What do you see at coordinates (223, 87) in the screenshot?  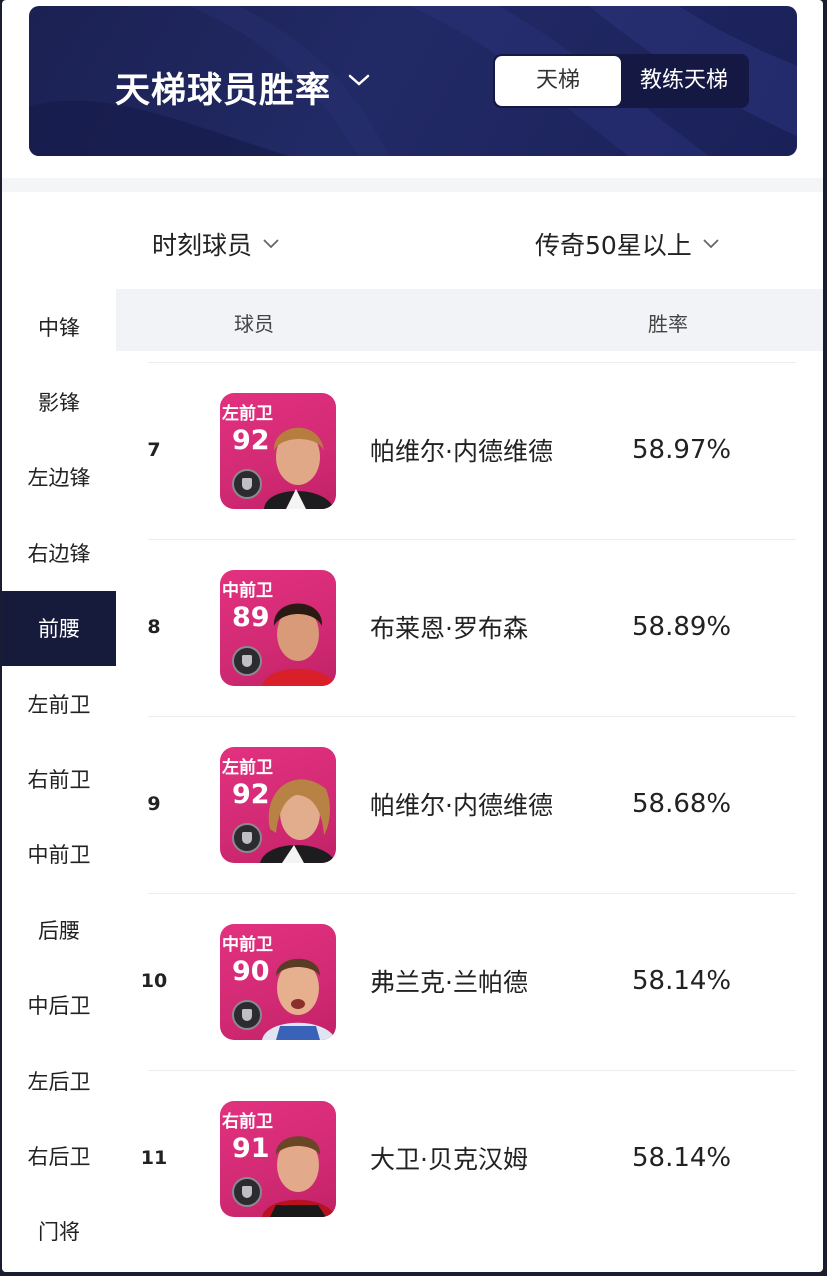 I see `page-title: 天梯球员胜率` at bounding box center [223, 87].